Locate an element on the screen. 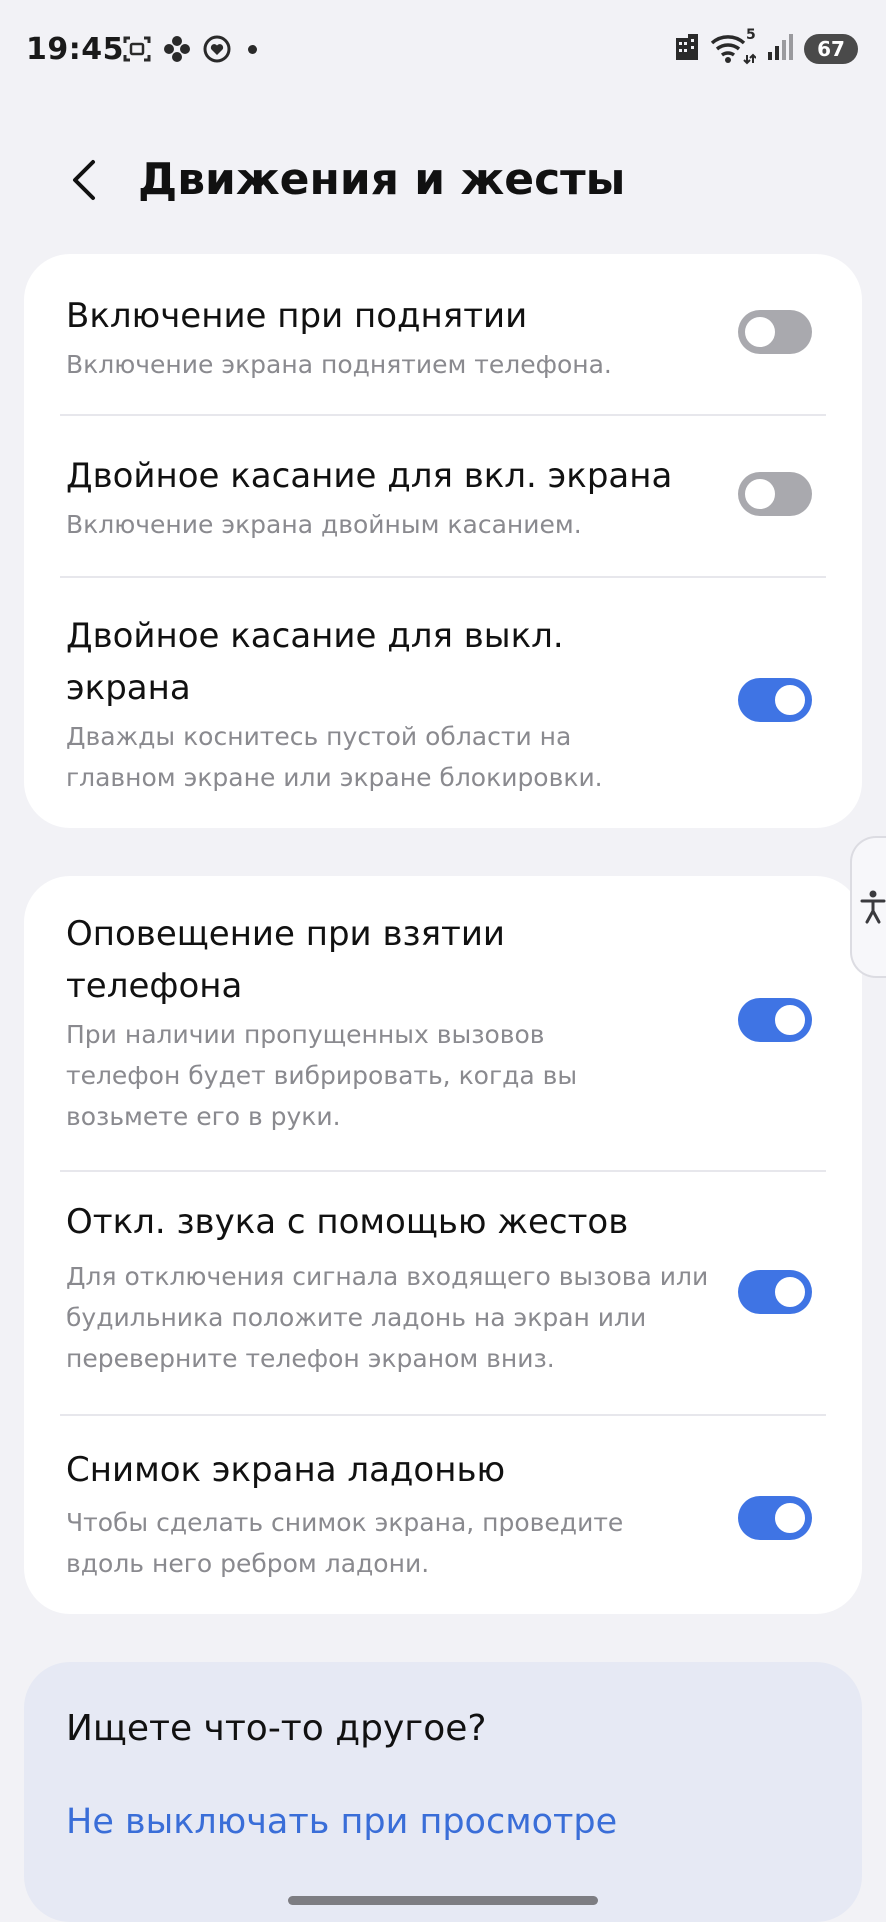 Image resolution: width=886 pixels, height=1922 pixels. header: Движения и жесты is located at coordinates (443, 180).